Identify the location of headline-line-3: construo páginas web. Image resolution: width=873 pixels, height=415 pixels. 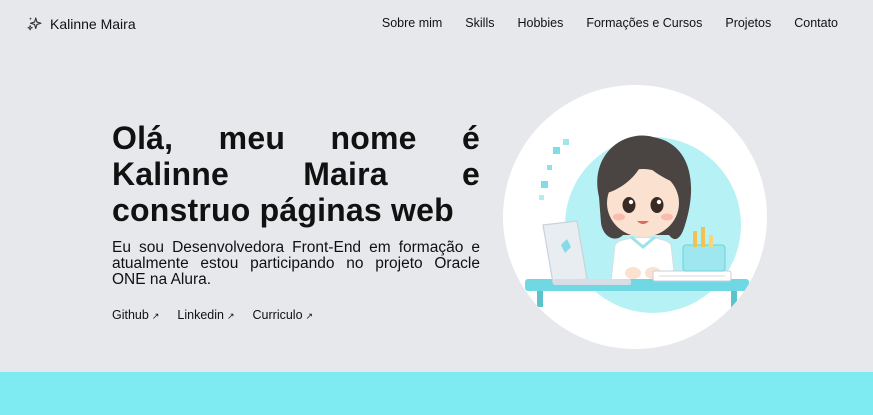
(283, 210).